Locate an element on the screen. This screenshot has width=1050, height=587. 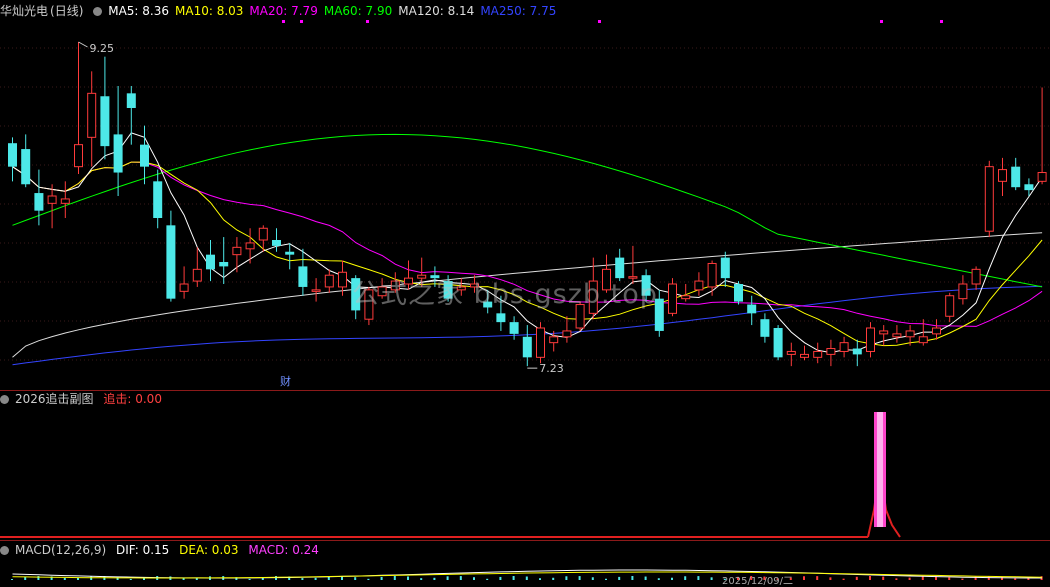
macd-title: MACD(12,26,9) is located at coordinates (61, 550).